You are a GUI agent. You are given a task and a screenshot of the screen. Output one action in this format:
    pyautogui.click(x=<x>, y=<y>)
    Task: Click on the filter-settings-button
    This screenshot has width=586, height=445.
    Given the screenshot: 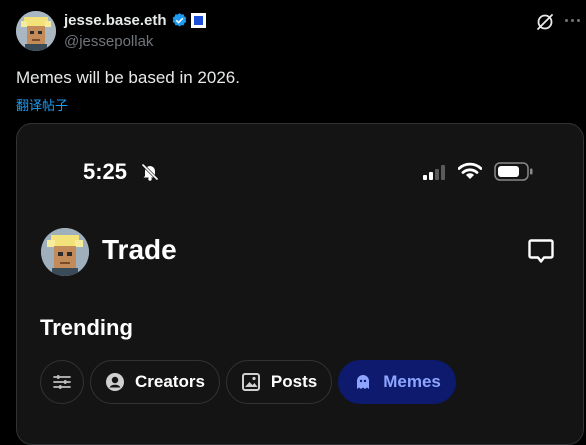 What is the action you would take?
    pyautogui.click(x=62, y=382)
    